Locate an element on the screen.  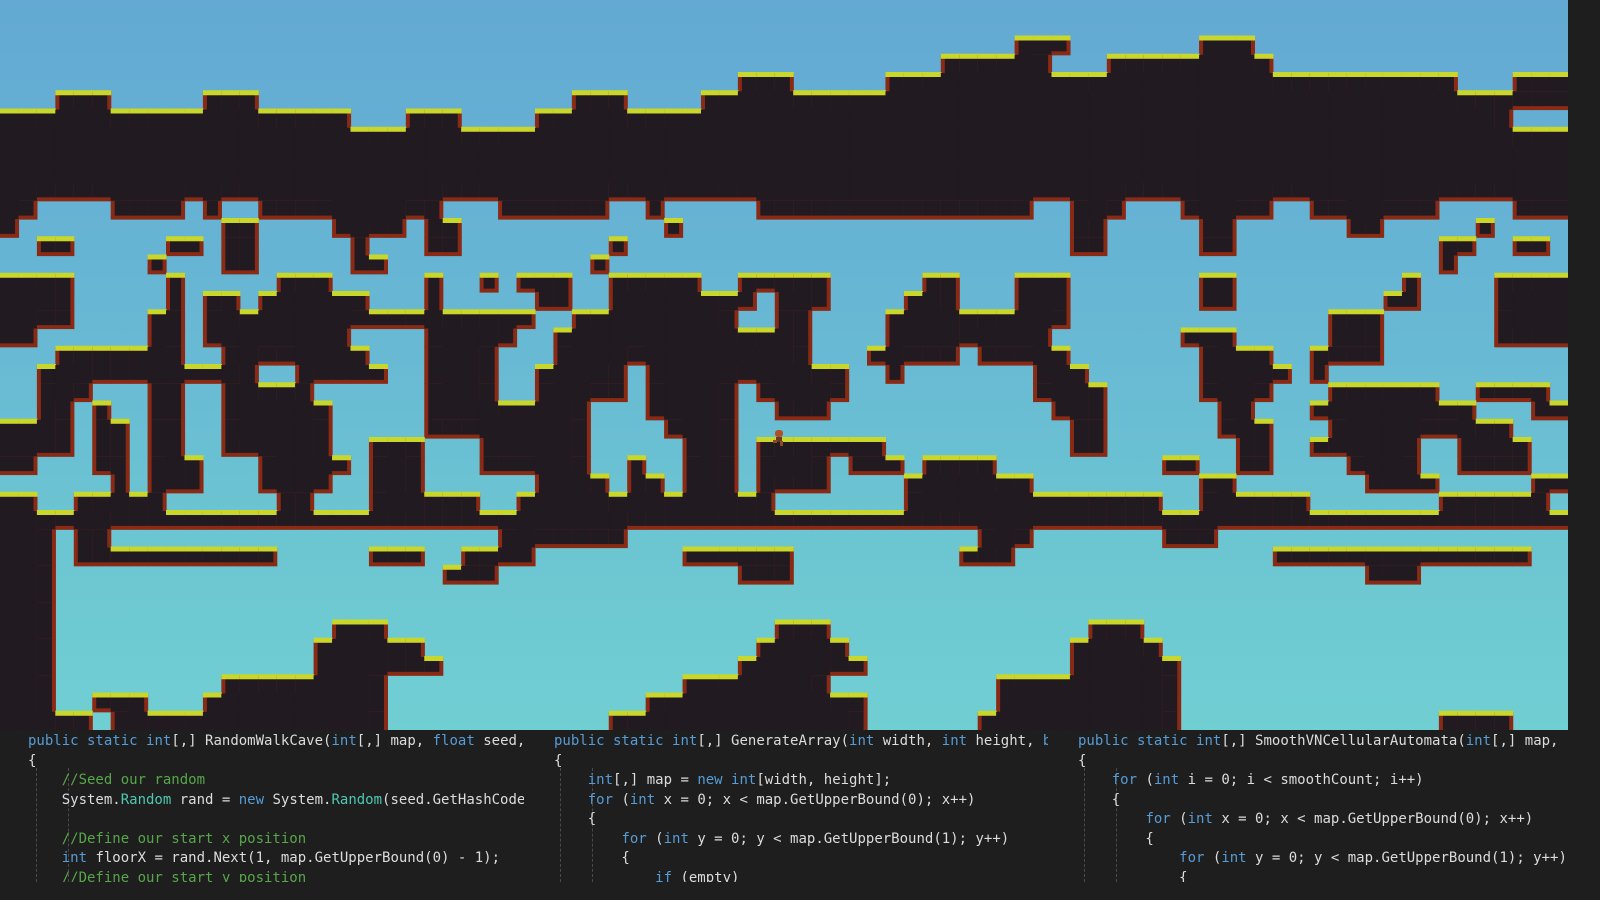
code-token: for is located at coordinates (1158, 819).